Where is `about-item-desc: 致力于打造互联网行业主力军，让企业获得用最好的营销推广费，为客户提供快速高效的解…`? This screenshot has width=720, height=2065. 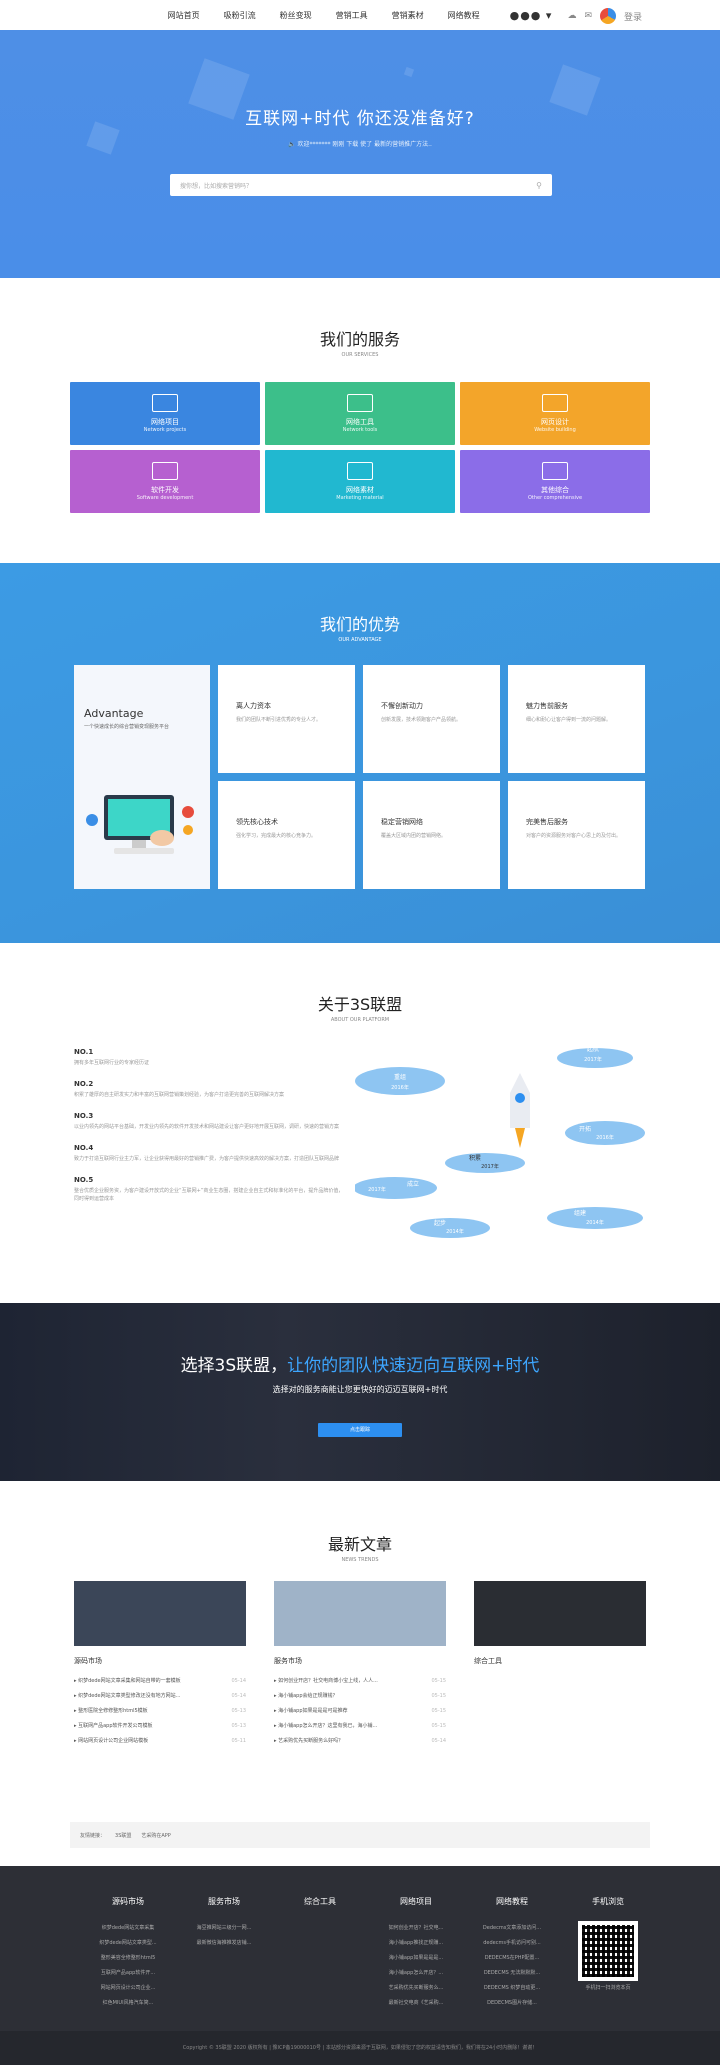 about-item-desc: 致力于打造互联网行业主力军，让企业获得用最好的营销推广费，为客户提供快速高效的解… is located at coordinates (207, 1159).